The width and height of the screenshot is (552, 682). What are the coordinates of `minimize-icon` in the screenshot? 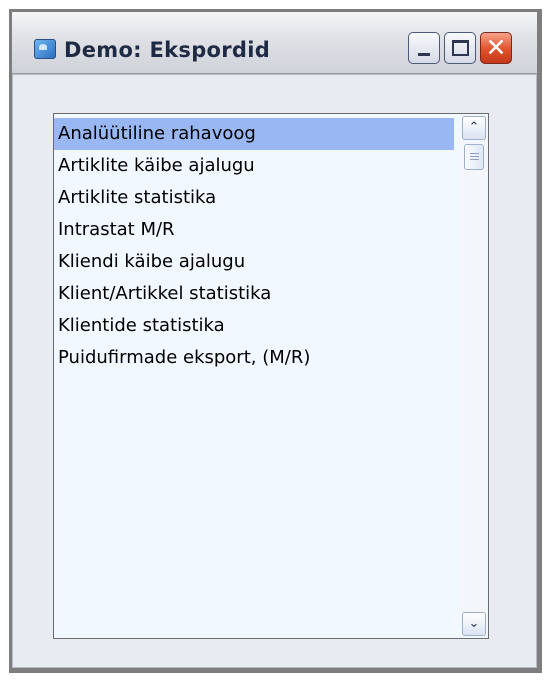 It's located at (424, 54).